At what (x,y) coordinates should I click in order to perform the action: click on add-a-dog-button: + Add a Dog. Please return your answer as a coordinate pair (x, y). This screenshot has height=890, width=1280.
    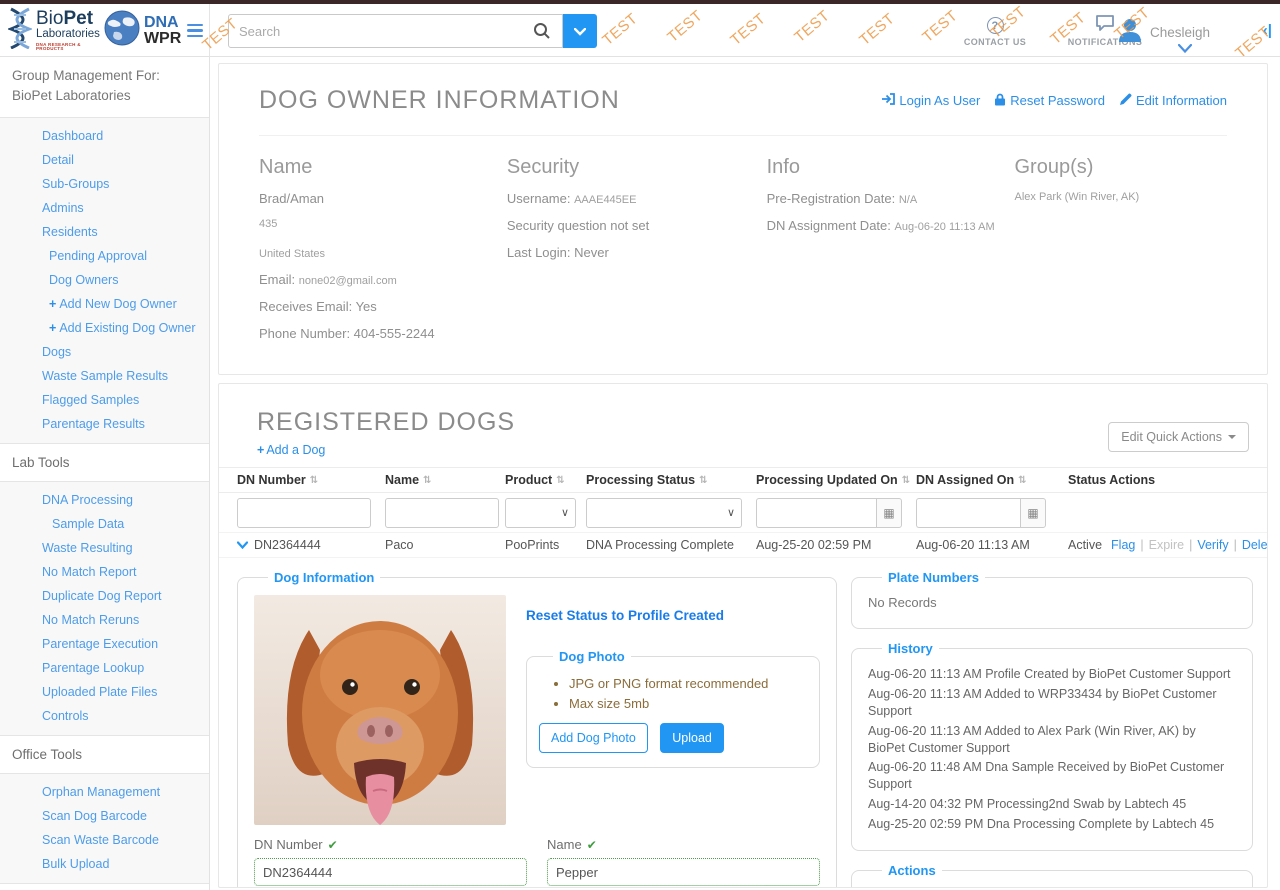
    Looking at the image, I should click on (291, 450).